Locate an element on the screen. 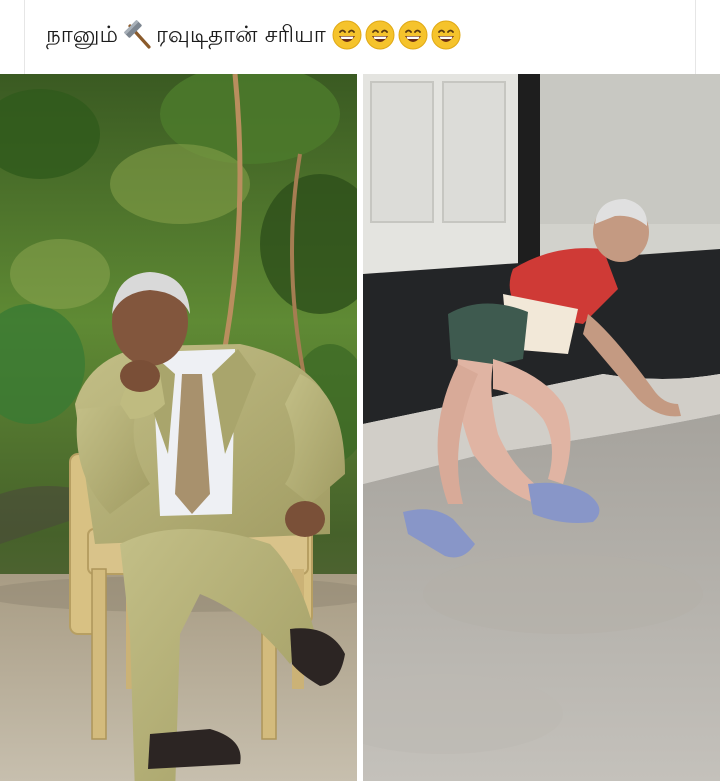 This screenshot has width=720, height=781. emoji-row is located at coordinates (396, 35).